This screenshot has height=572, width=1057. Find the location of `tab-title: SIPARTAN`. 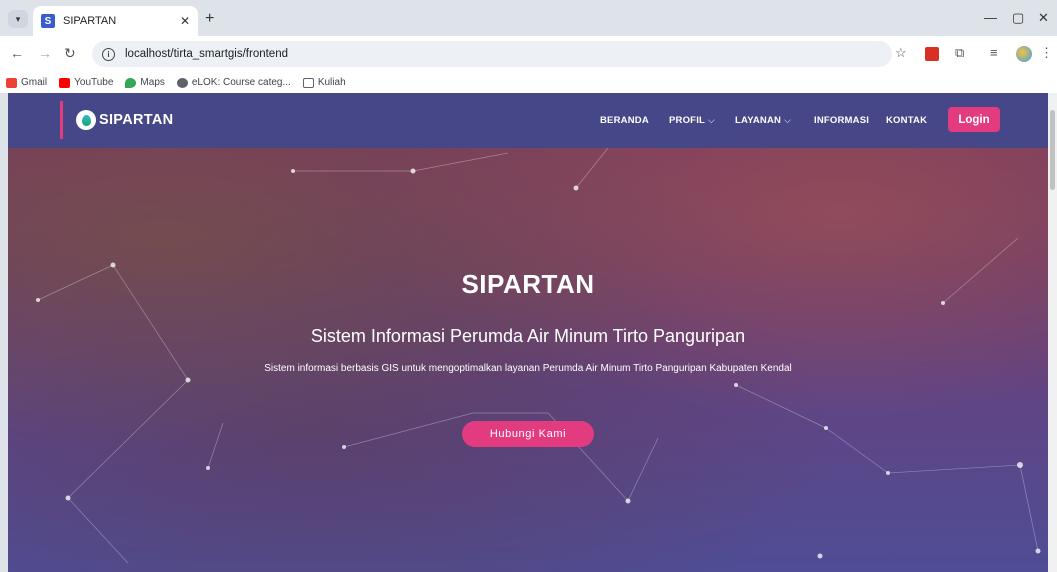

tab-title: SIPARTAN is located at coordinates (90, 21).